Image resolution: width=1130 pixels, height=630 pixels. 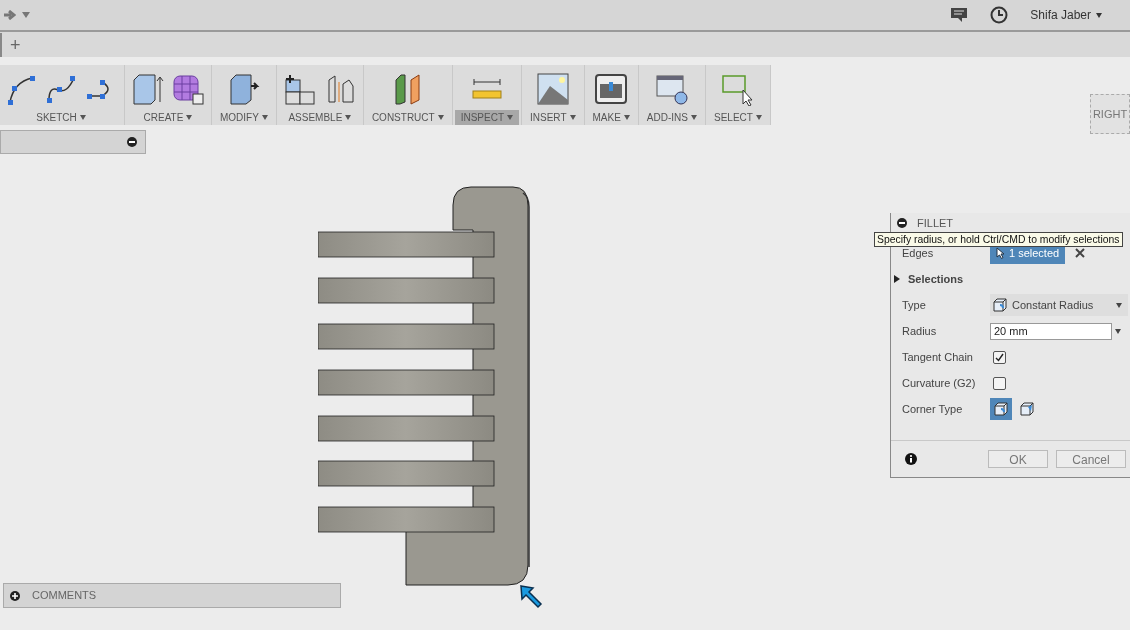 What do you see at coordinates (939, 383) in the screenshot?
I see `curvature-label: Curvature (G2)` at bounding box center [939, 383].